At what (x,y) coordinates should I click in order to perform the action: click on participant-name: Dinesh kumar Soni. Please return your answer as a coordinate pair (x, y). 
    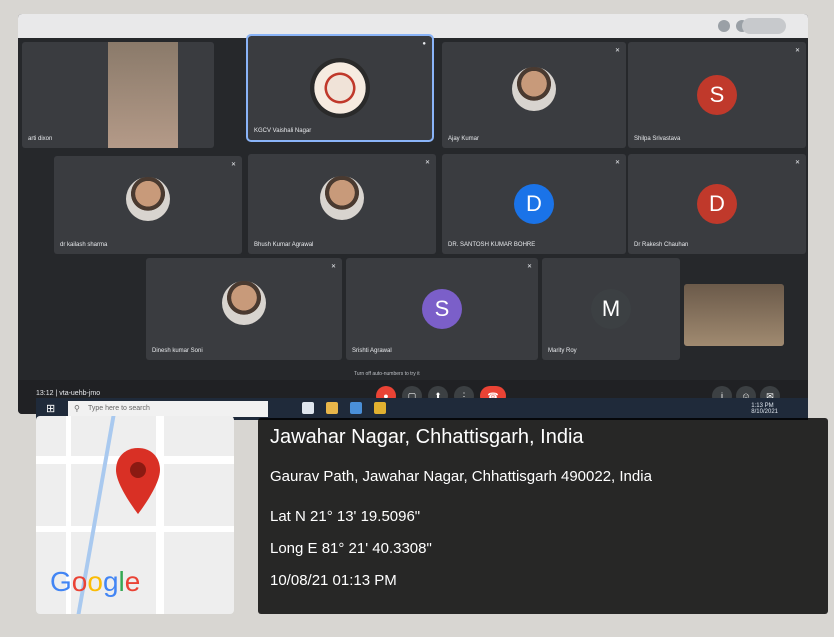
    Looking at the image, I should click on (177, 351).